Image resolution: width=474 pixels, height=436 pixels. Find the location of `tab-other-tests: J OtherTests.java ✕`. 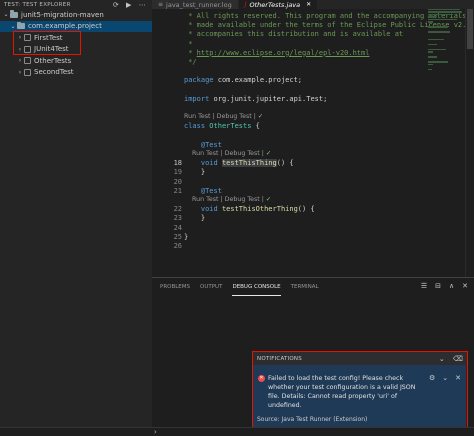

tab-other-tests: J OtherTests.java ✕ is located at coordinates (278, 4).